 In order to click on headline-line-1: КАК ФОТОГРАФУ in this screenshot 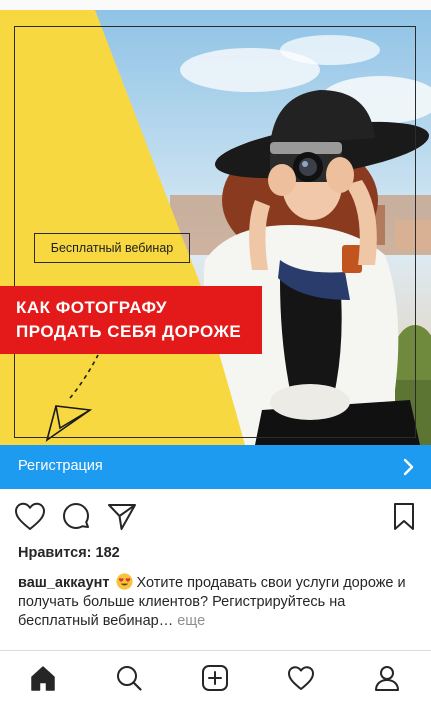, I will do `click(91, 307)`.